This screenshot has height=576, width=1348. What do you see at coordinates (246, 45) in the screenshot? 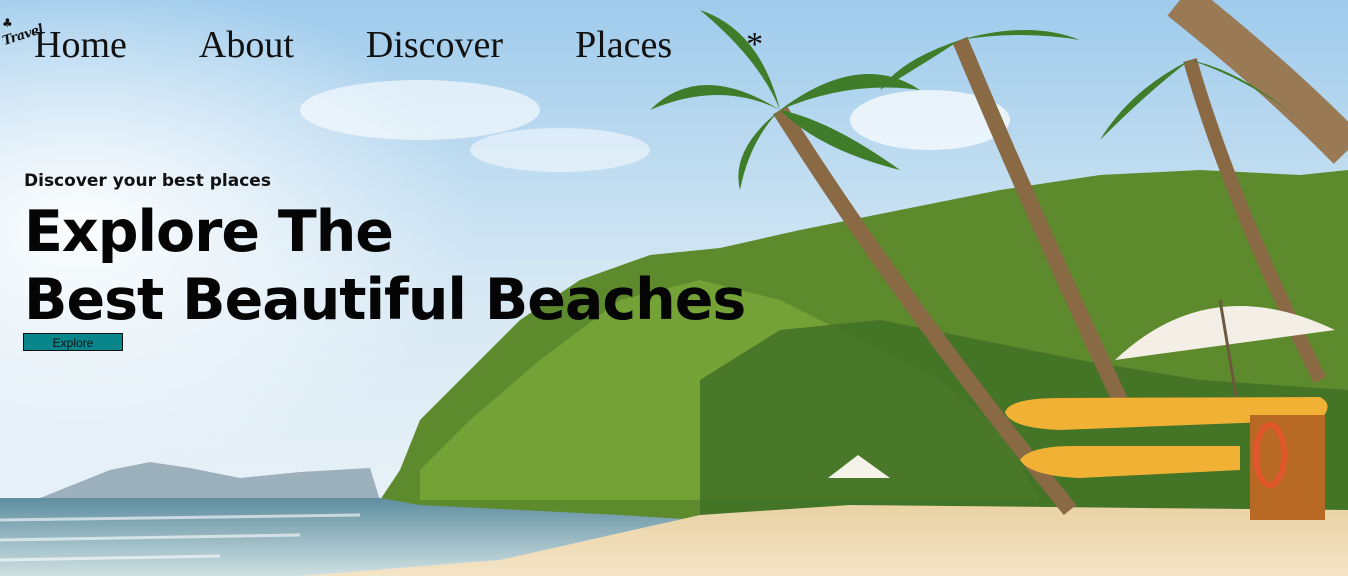
I see `nav-item-about: About` at bounding box center [246, 45].